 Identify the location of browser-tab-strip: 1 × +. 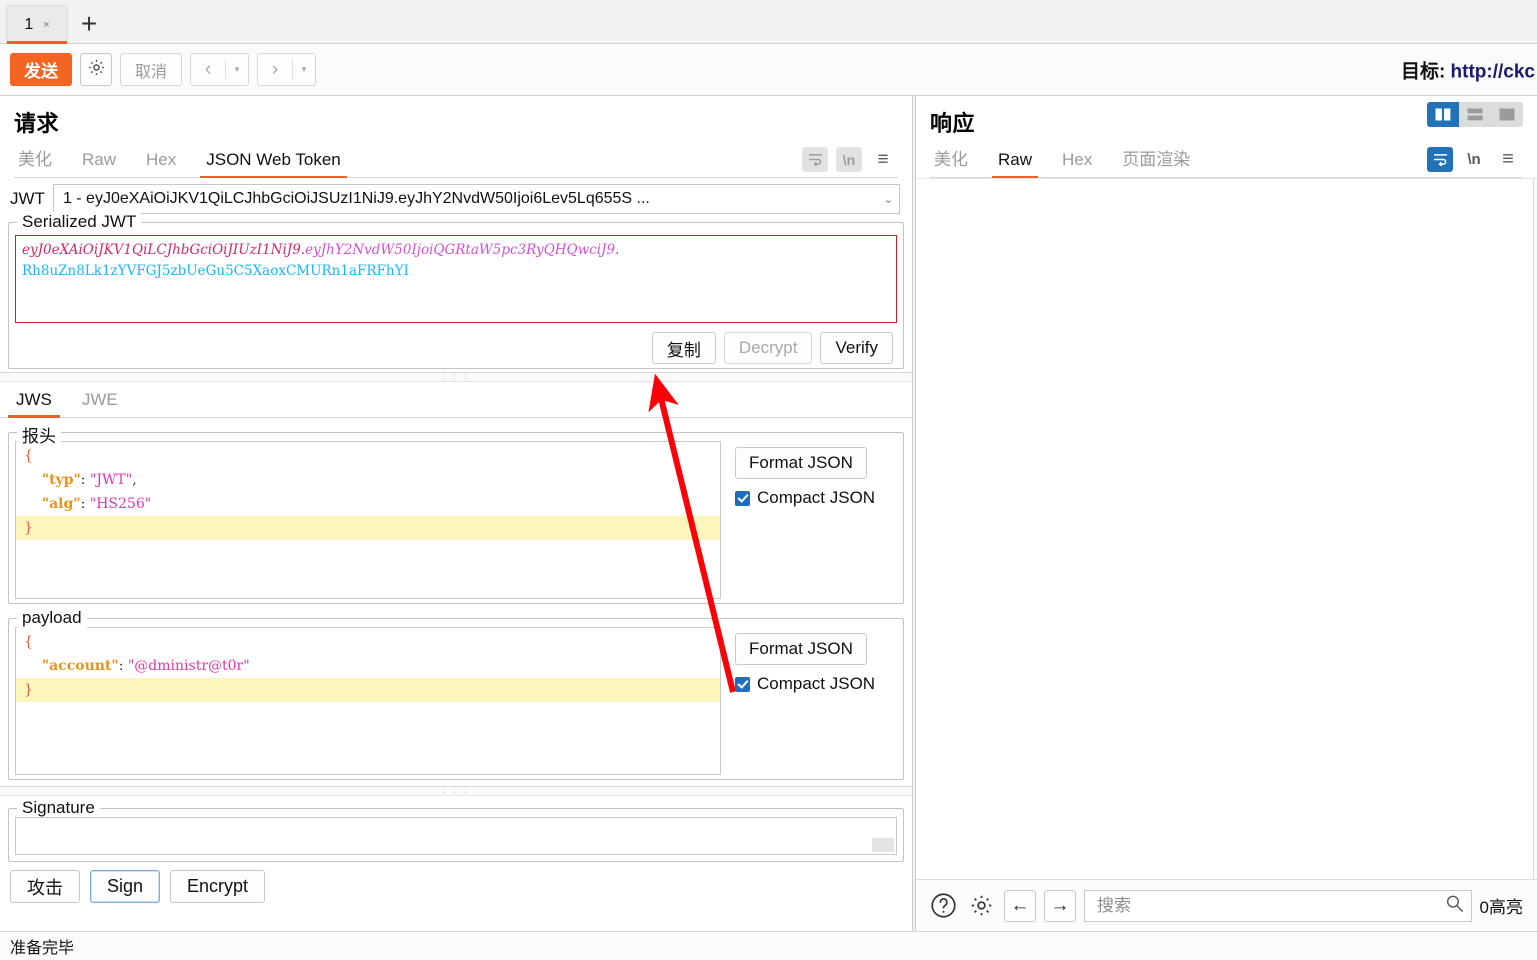
(768, 22).